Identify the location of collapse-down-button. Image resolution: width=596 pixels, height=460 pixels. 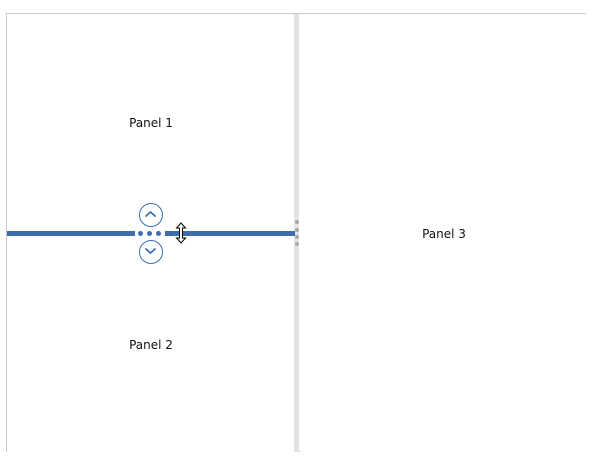
(151, 252).